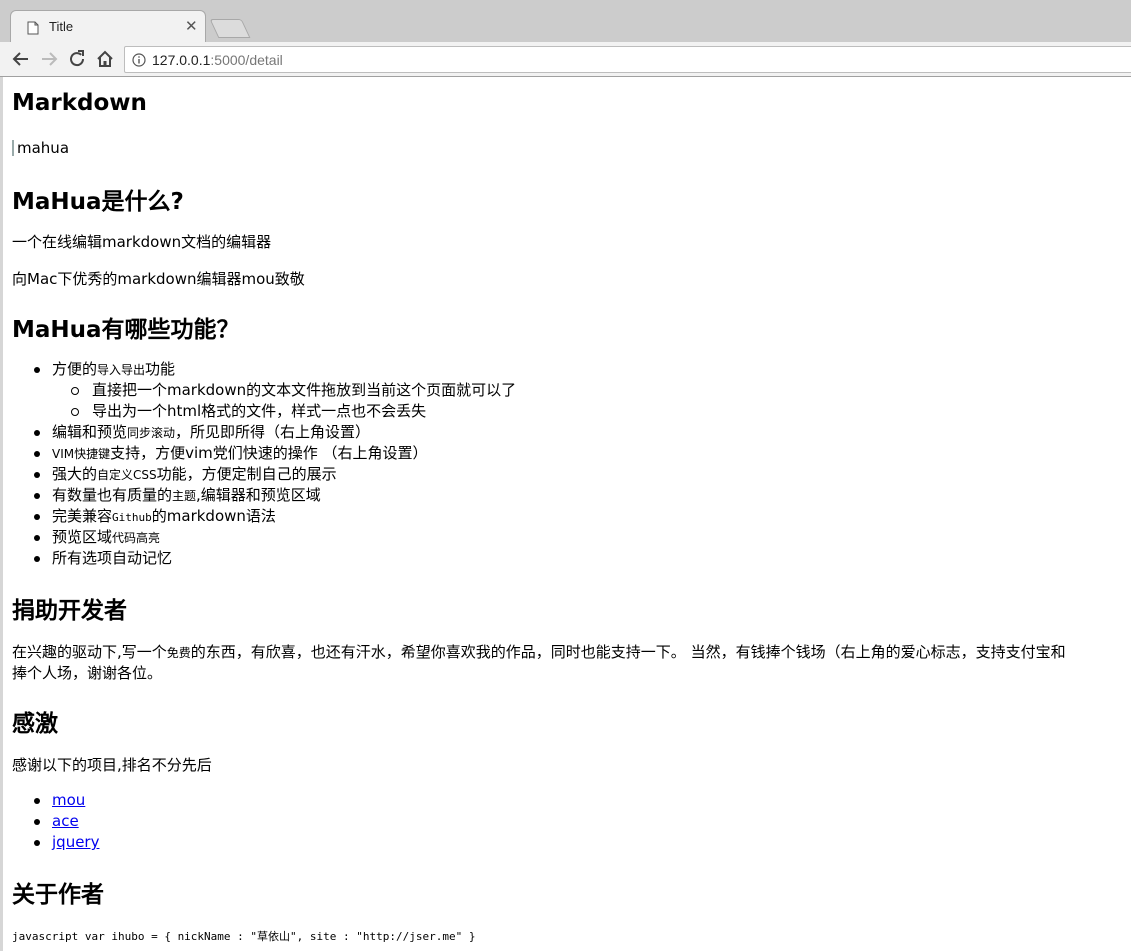  What do you see at coordinates (79, 103) in the screenshot?
I see `heading-markdown: Markdown` at bounding box center [79, 103].